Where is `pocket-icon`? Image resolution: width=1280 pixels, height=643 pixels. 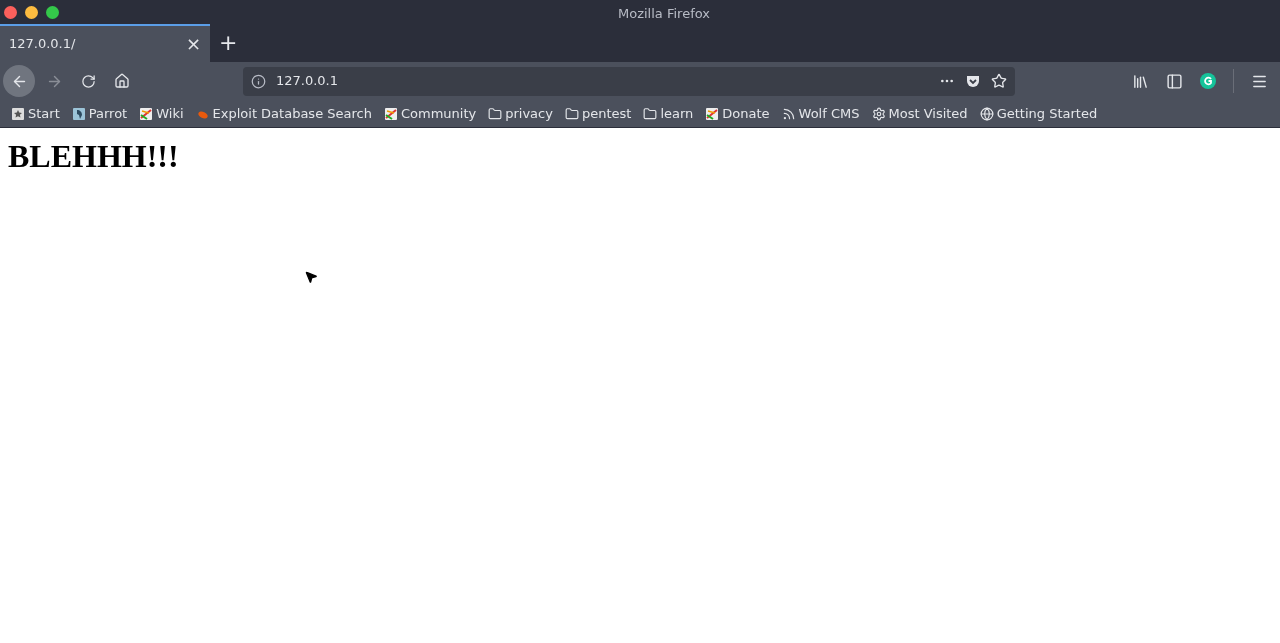
pocket-icon is located at coordinates (973, 81).